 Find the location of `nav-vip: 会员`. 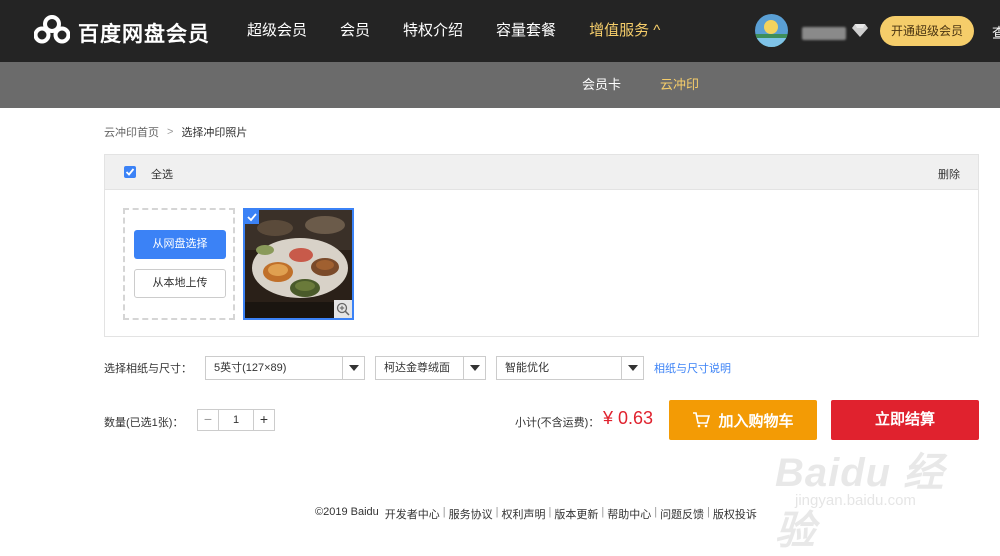

nav-vip: 会员 is located at coordinates (355, 31).